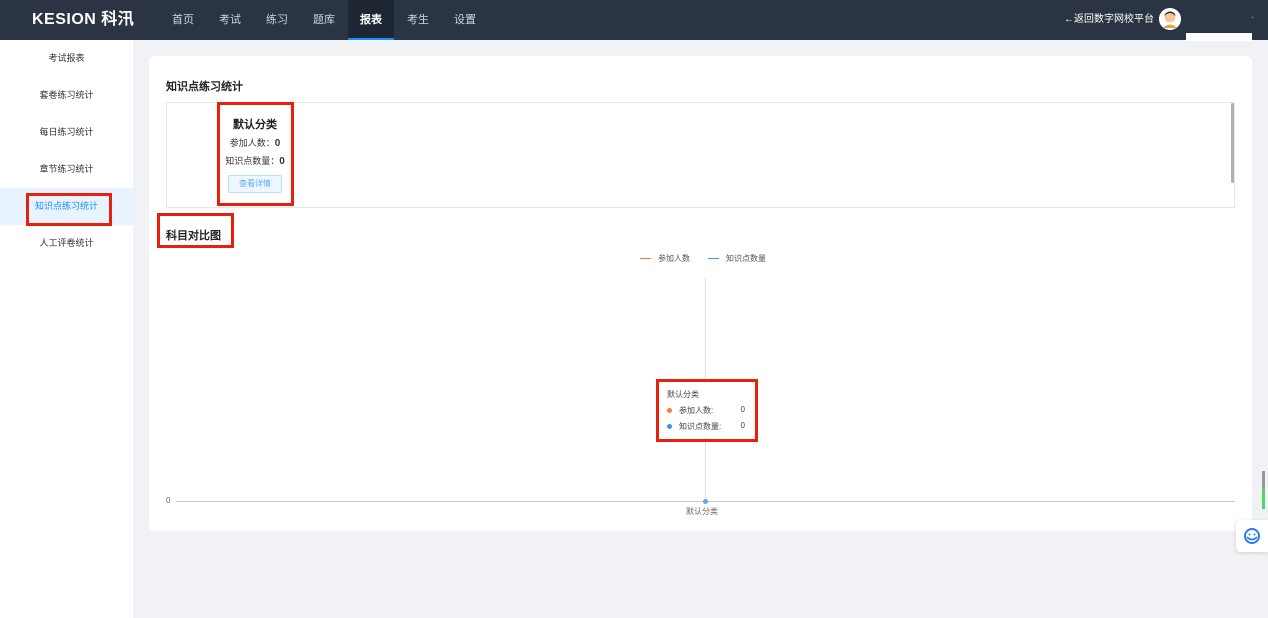  I want to click on nav-candidates: 考生, so click(418, 20).